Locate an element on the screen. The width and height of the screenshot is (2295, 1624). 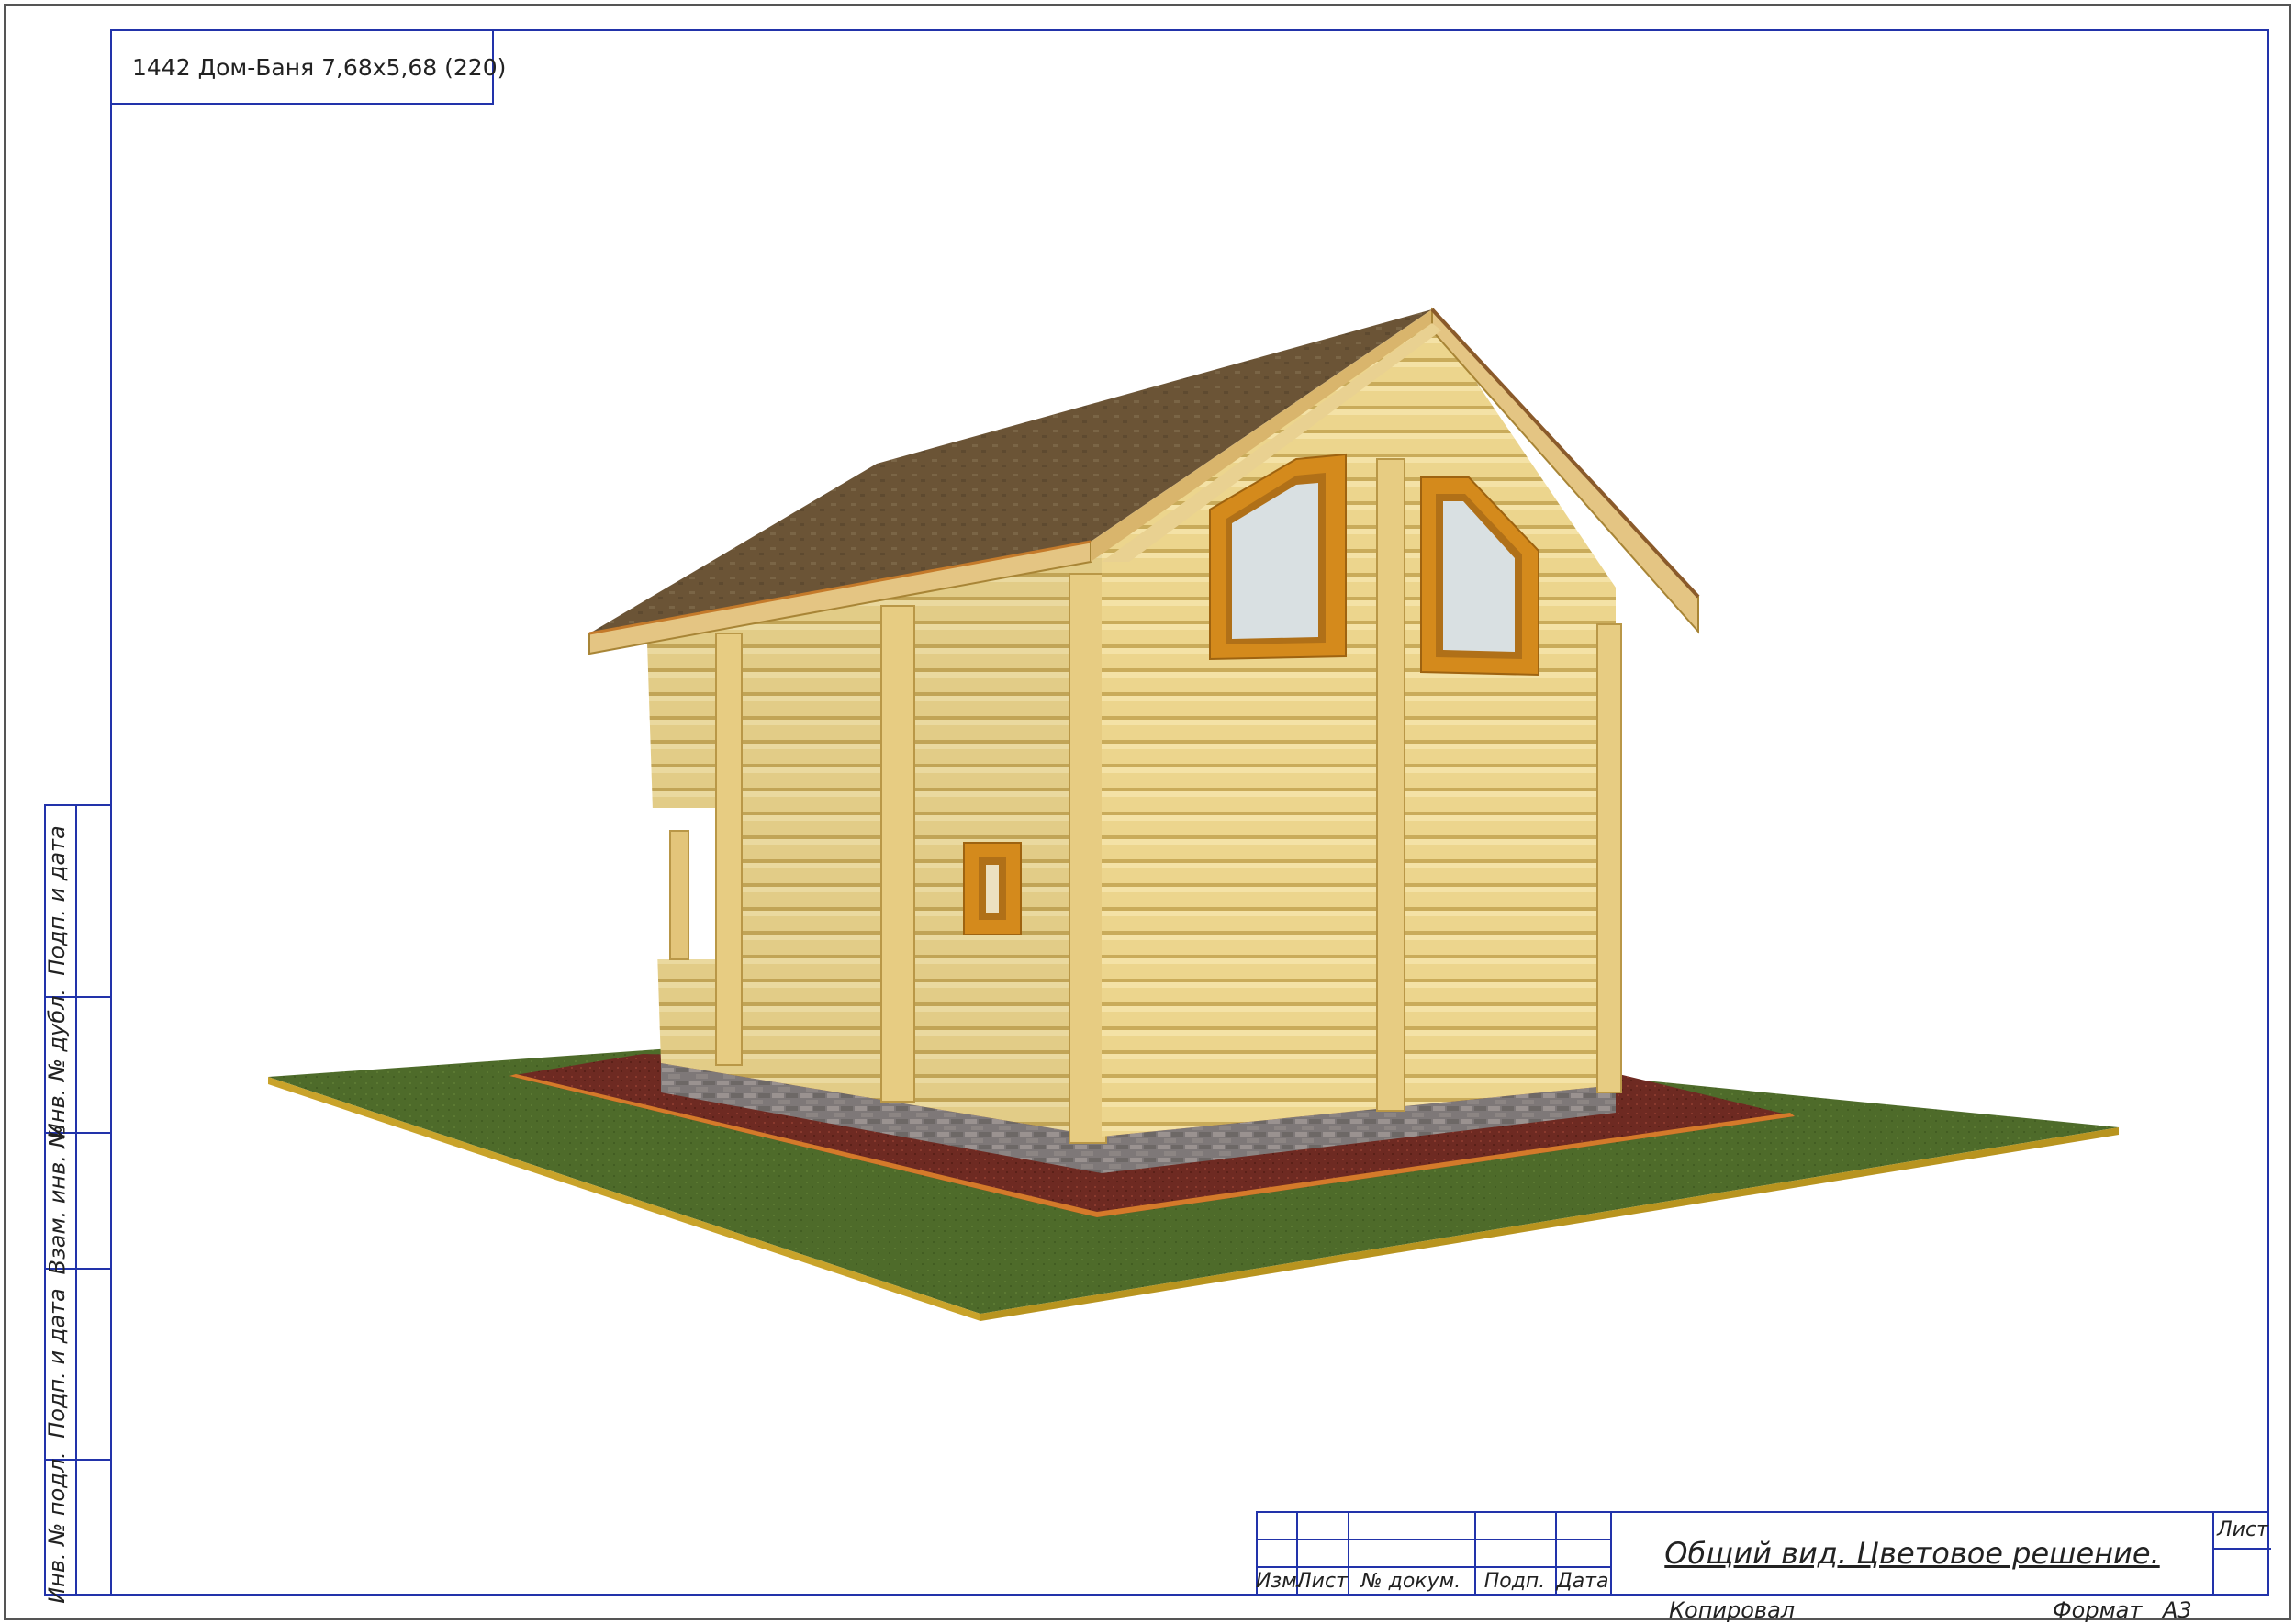
format-value: А3 is located at coordinates (2177, 1610).